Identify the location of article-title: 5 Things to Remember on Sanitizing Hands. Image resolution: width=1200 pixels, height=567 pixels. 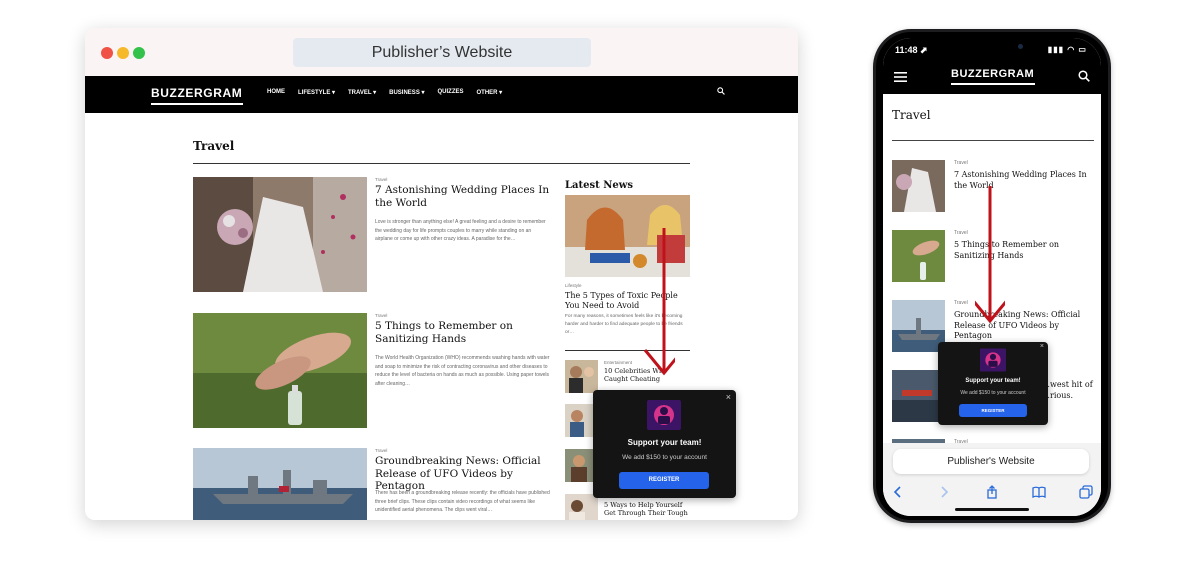
(462, 332).